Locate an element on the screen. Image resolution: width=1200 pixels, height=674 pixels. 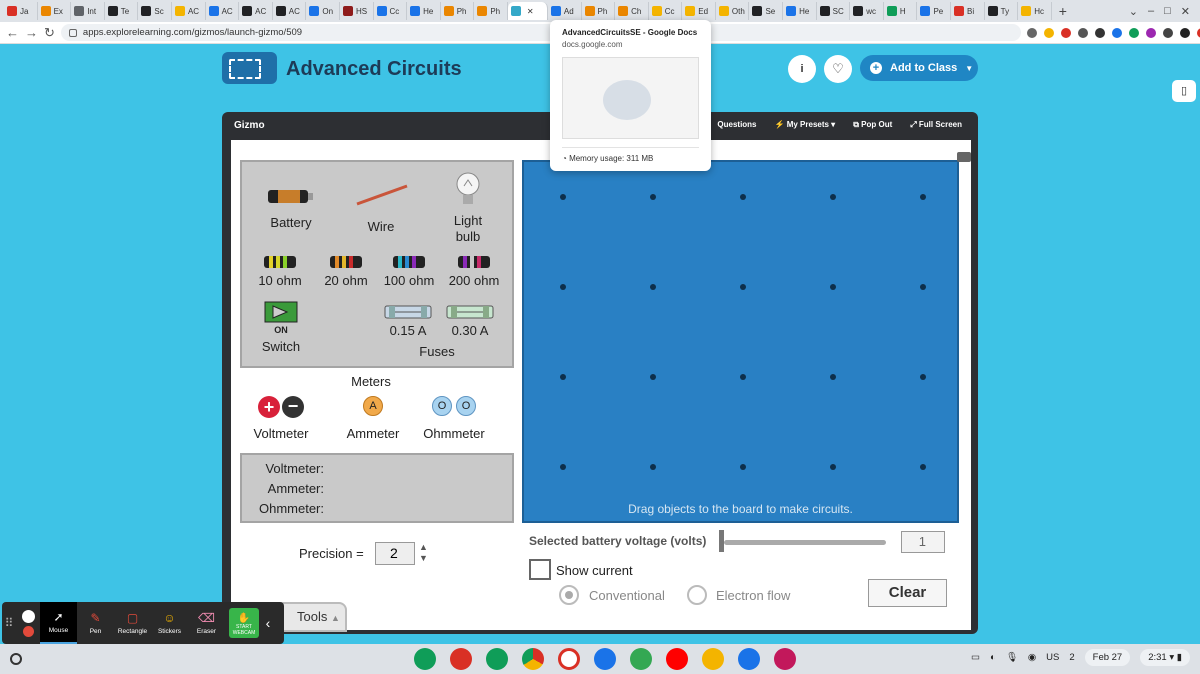
keyboard-layout: US is located at coordinates (1052, 657).